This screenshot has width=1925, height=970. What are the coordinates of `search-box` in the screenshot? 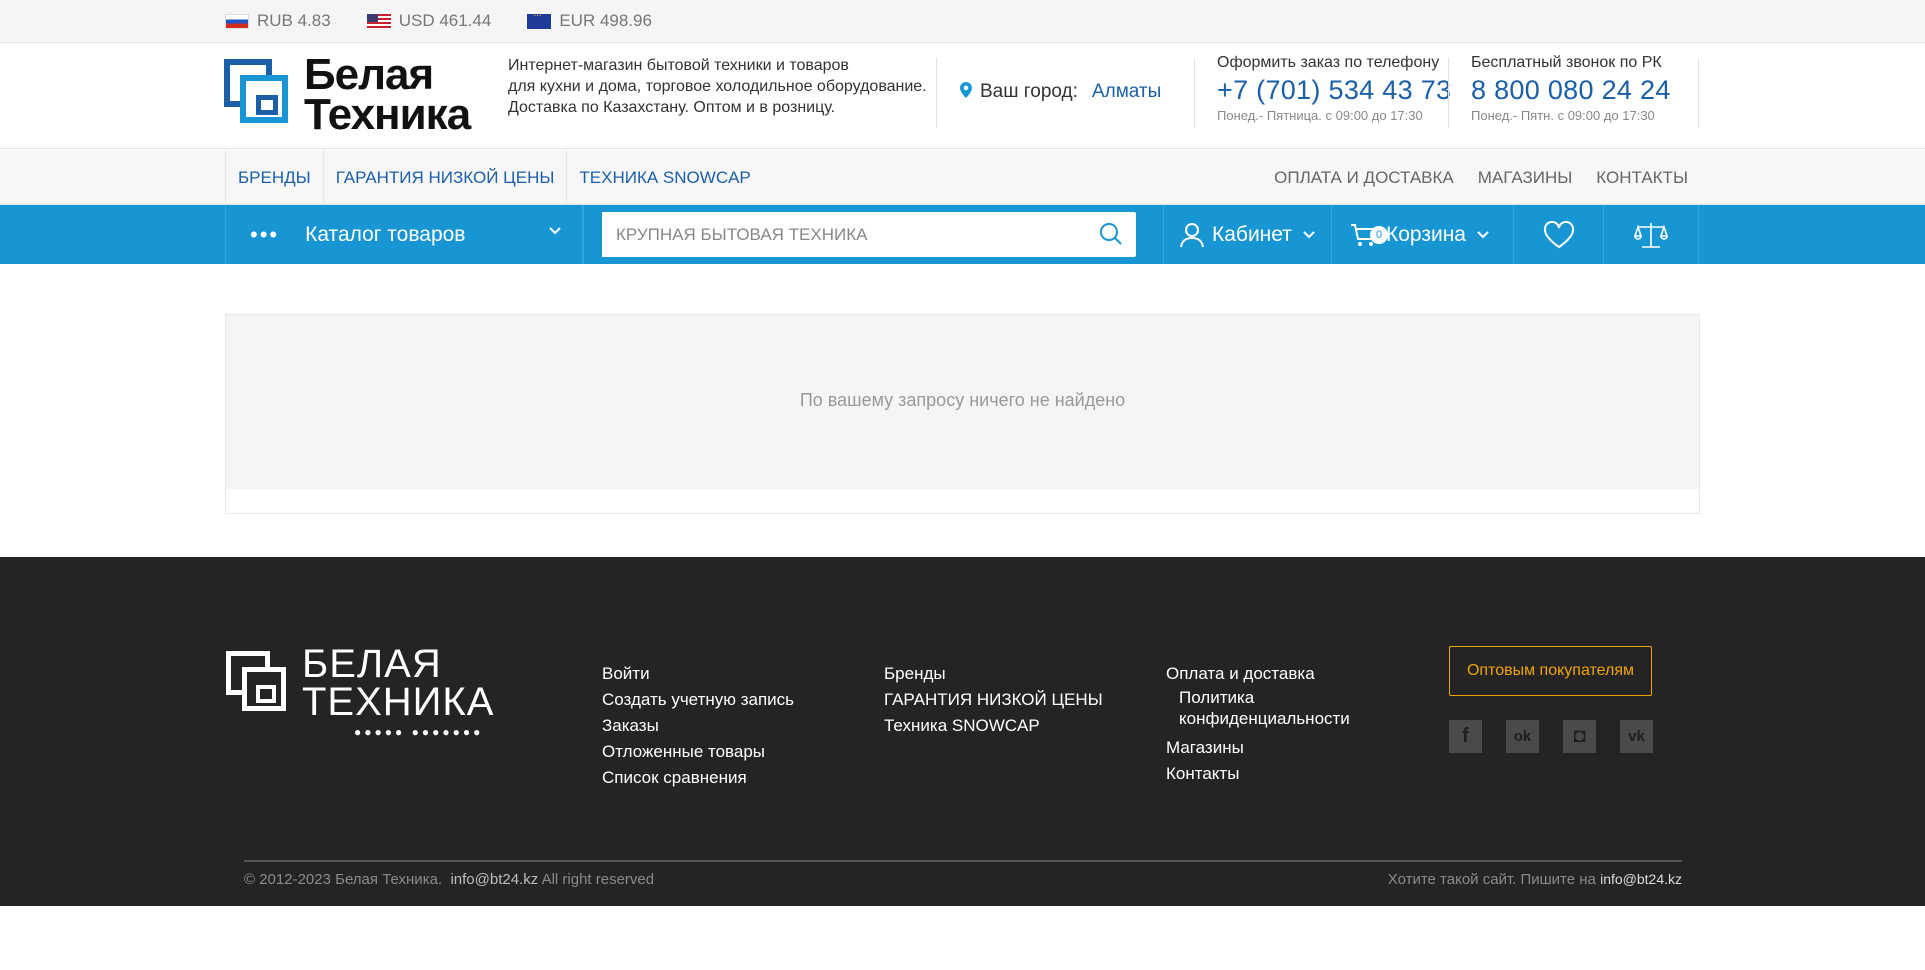 It's located at (869, 234).